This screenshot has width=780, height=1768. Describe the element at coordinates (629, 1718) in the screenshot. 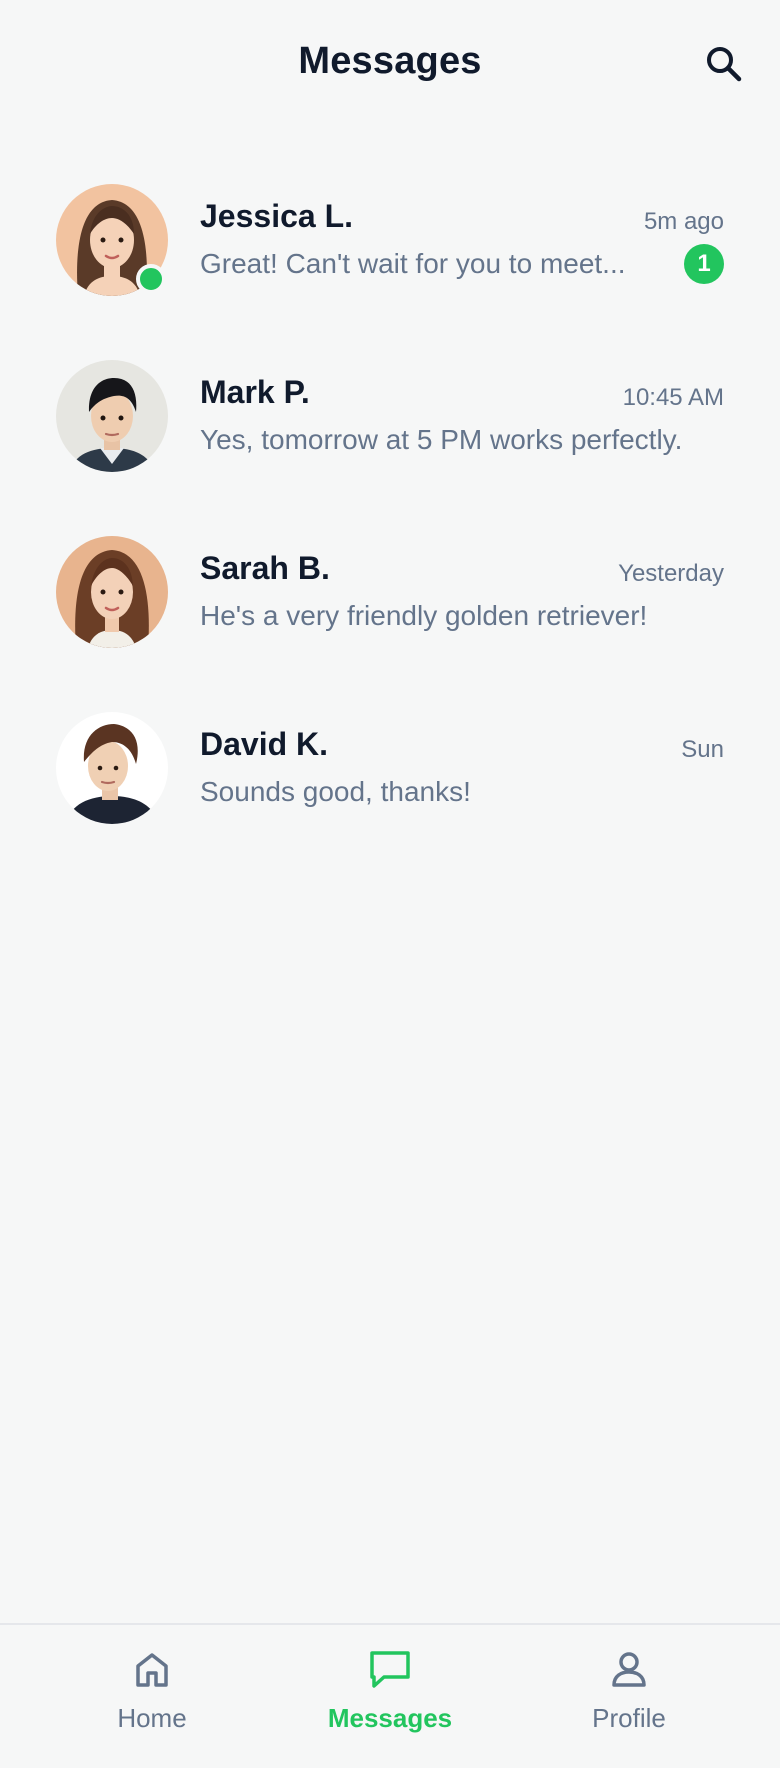

I see `nav-label-profile: Profile` at that location.